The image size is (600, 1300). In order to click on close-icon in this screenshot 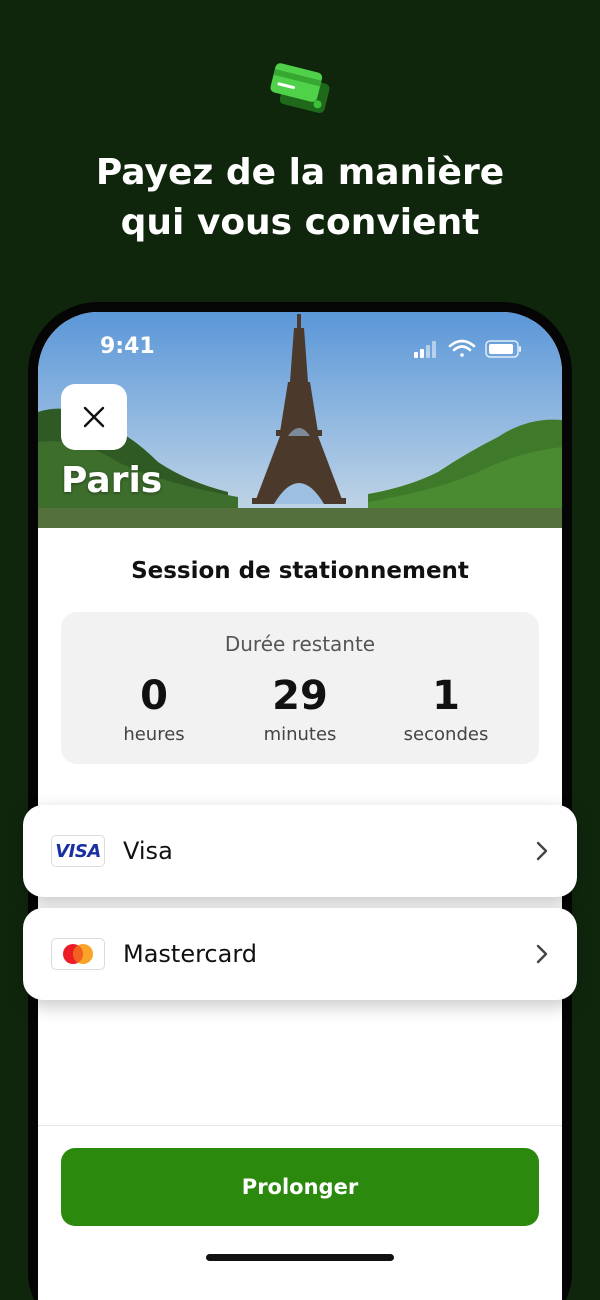, I will do `click(94, 417)`.